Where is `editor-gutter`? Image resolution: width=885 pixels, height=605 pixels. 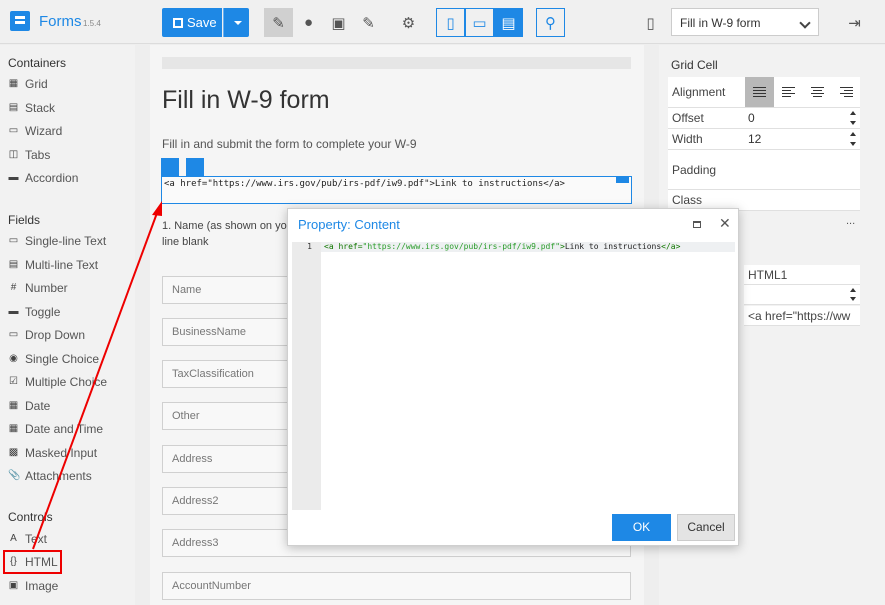 editor-gutter is located at coordinates (306, 376).